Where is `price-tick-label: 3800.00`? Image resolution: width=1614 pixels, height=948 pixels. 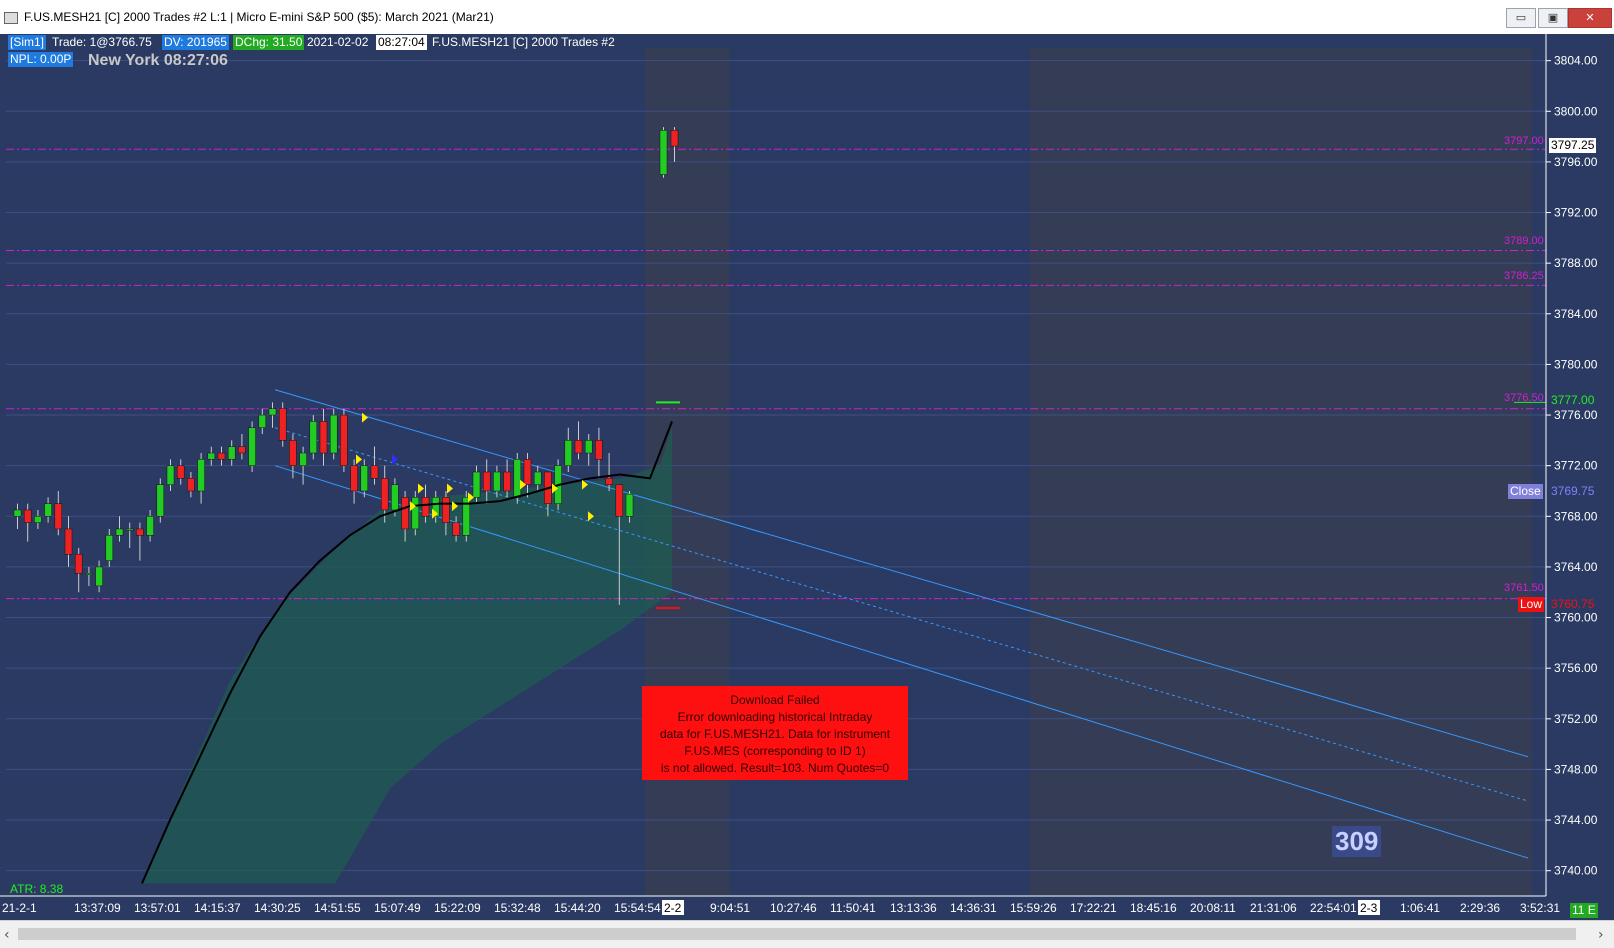
price-tick-label: 3800.00 is located at coordinates (1576, 111).